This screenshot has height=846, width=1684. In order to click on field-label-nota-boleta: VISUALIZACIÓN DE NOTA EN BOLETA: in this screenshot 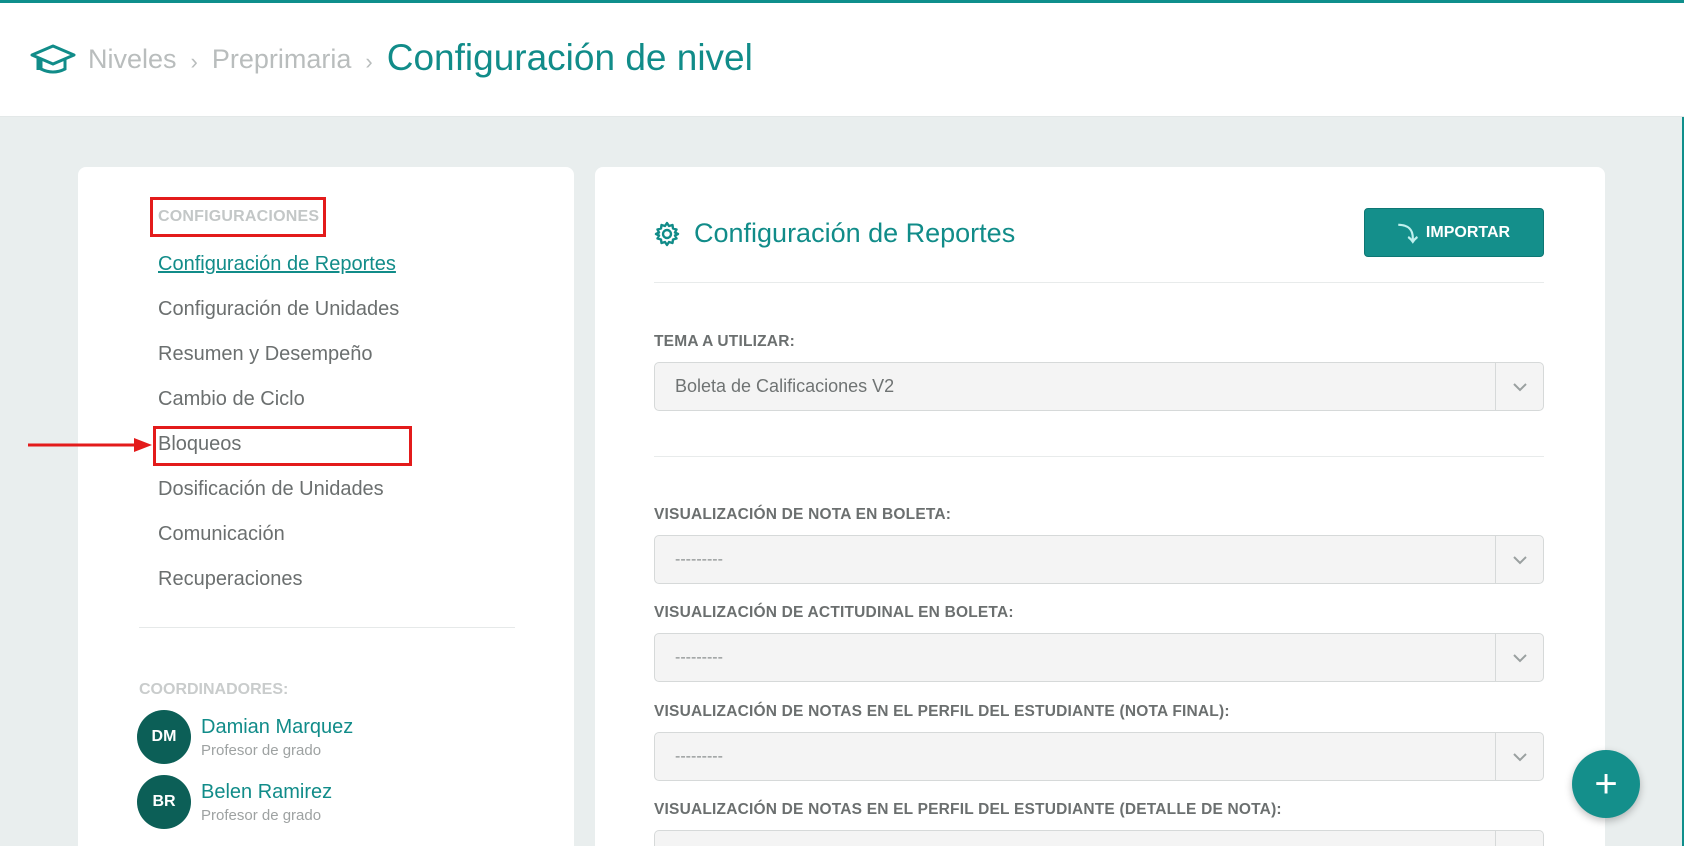, I will do `click(803, 514)`.